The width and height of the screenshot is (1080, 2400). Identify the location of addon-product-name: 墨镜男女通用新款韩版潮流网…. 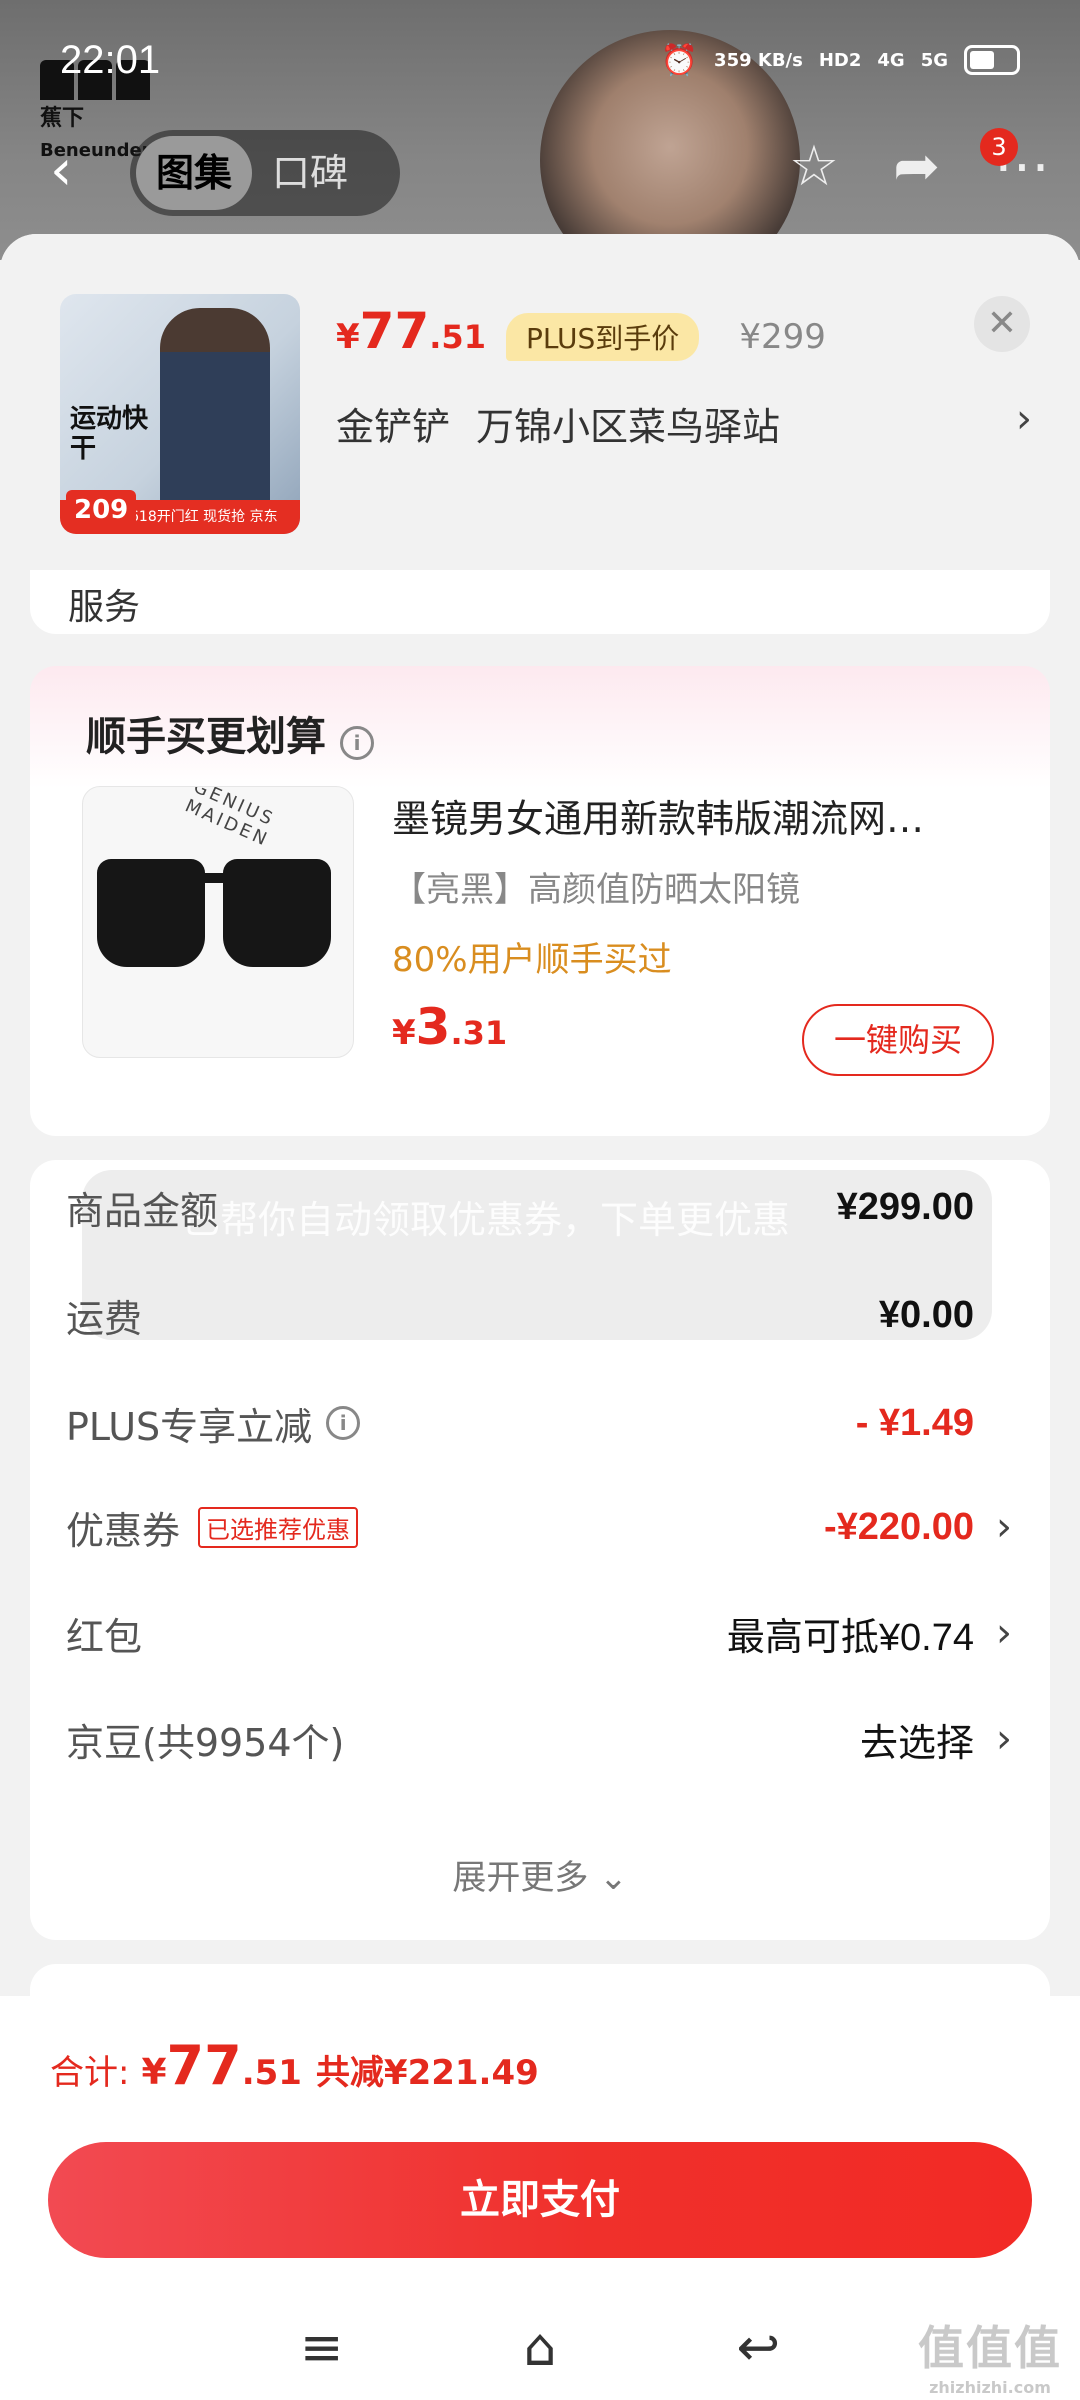
(702, 815).